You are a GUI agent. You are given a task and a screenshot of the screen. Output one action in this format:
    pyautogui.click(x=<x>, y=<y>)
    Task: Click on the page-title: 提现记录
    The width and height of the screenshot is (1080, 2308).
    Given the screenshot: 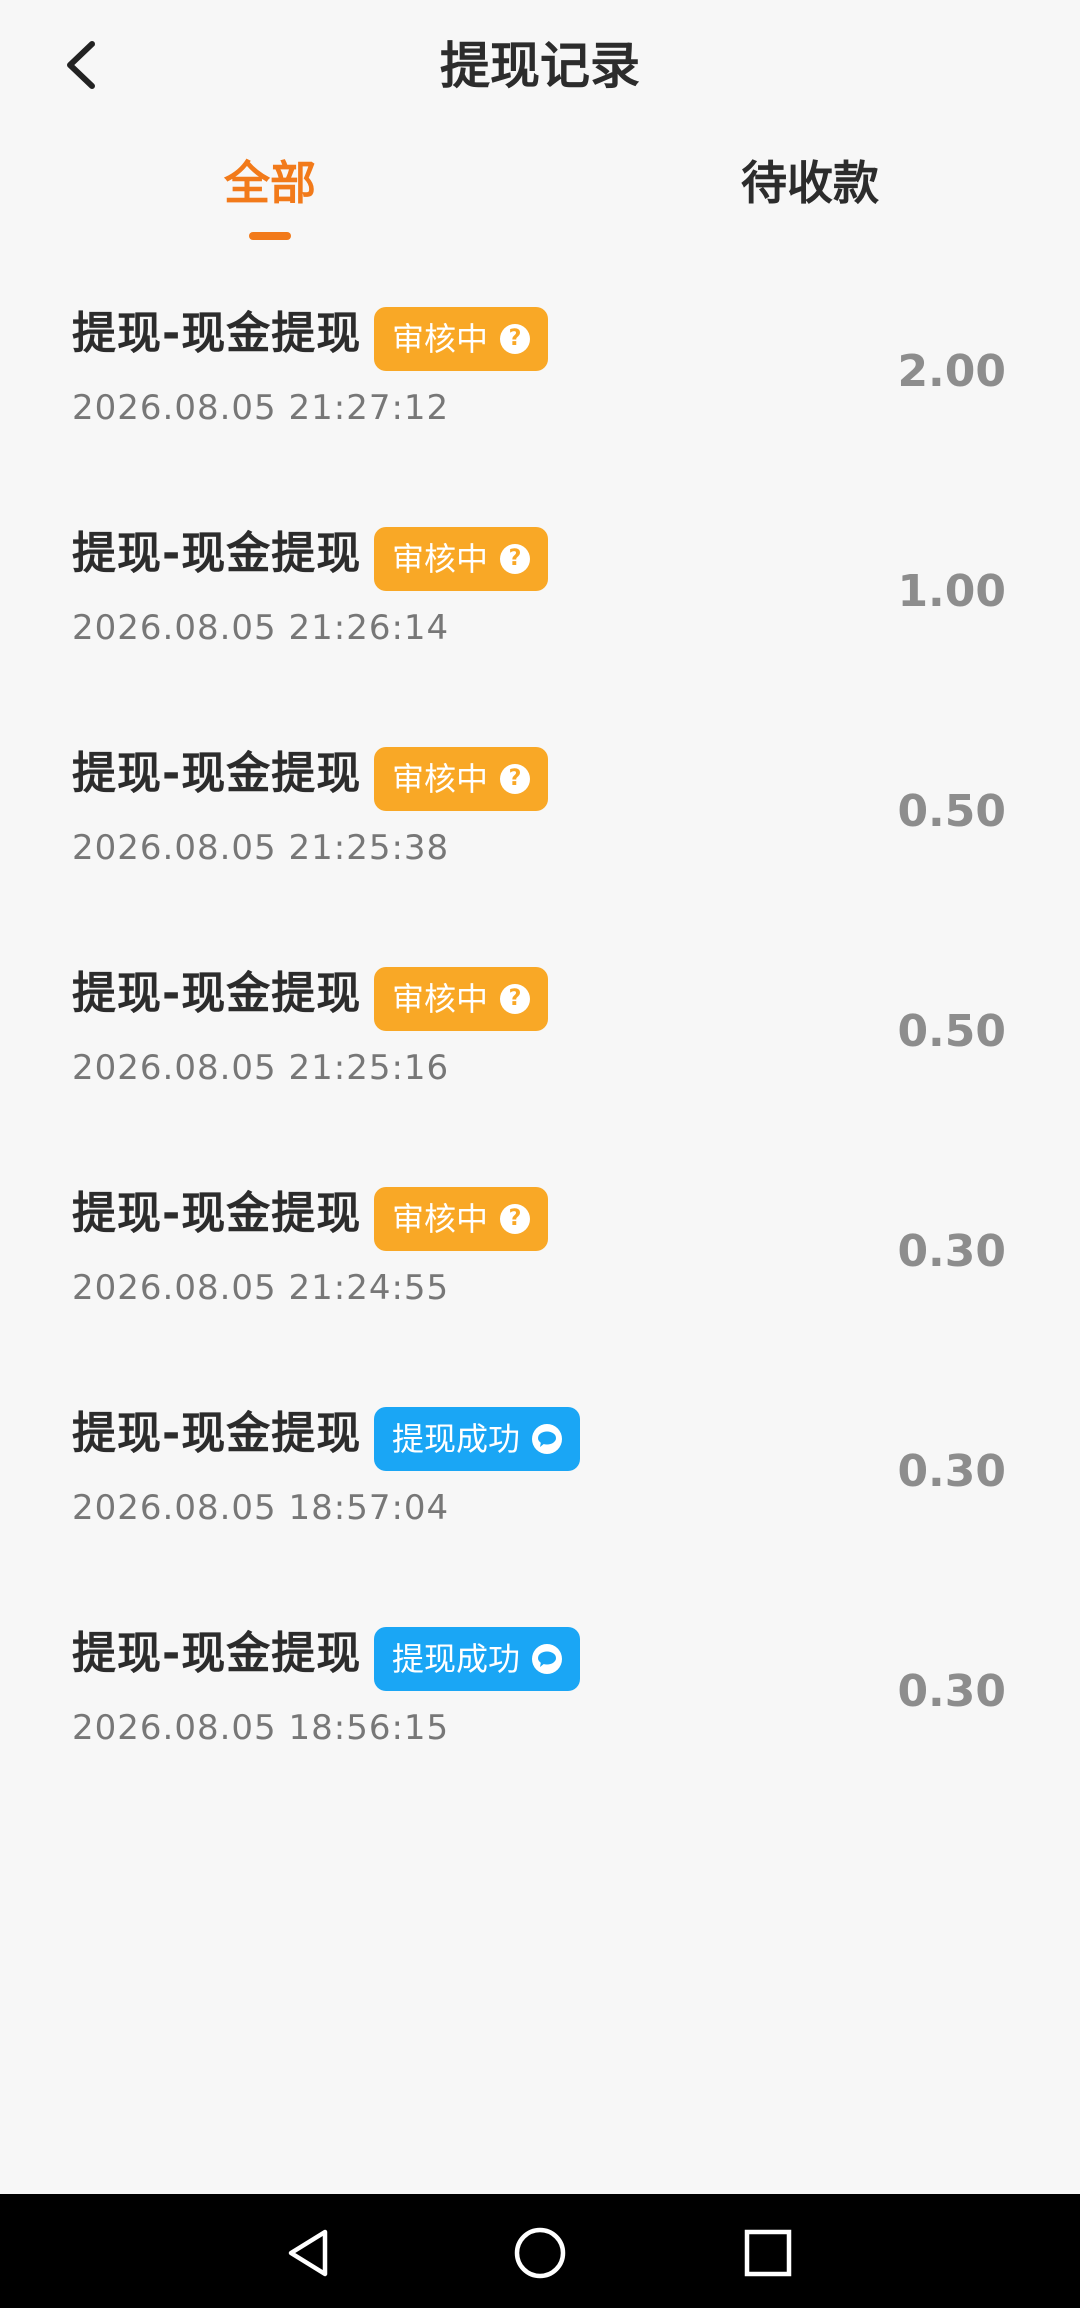 What is the action you would take?
    pyautogui.click(x=540, y=66)
    